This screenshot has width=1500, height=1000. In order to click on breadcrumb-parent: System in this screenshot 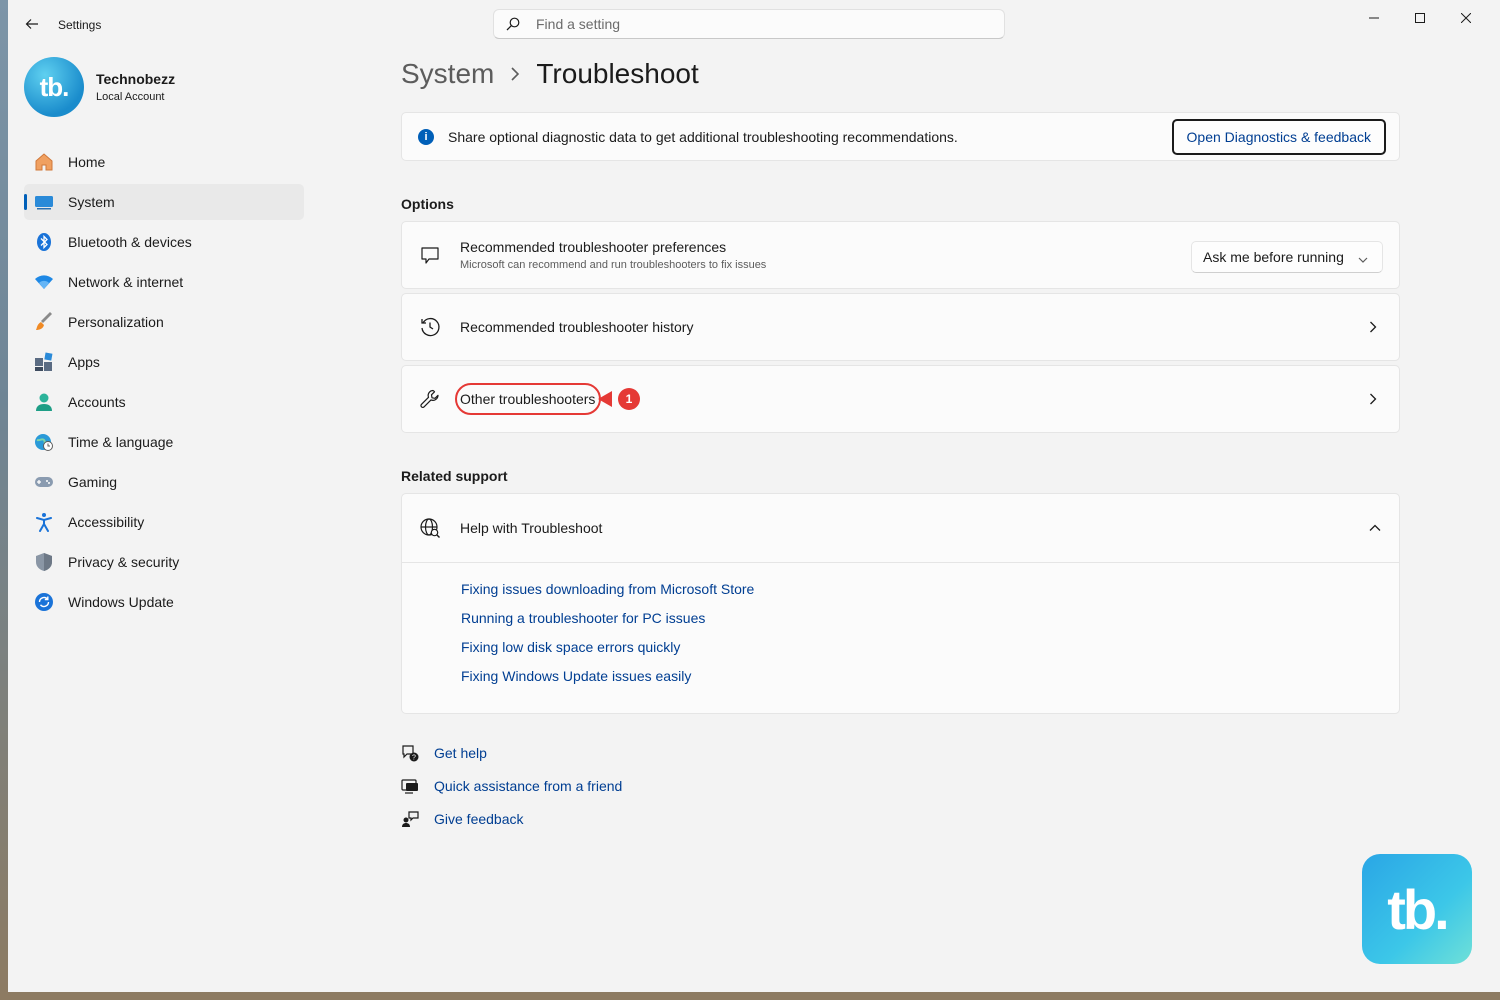, I will do `click(447, 74)`.